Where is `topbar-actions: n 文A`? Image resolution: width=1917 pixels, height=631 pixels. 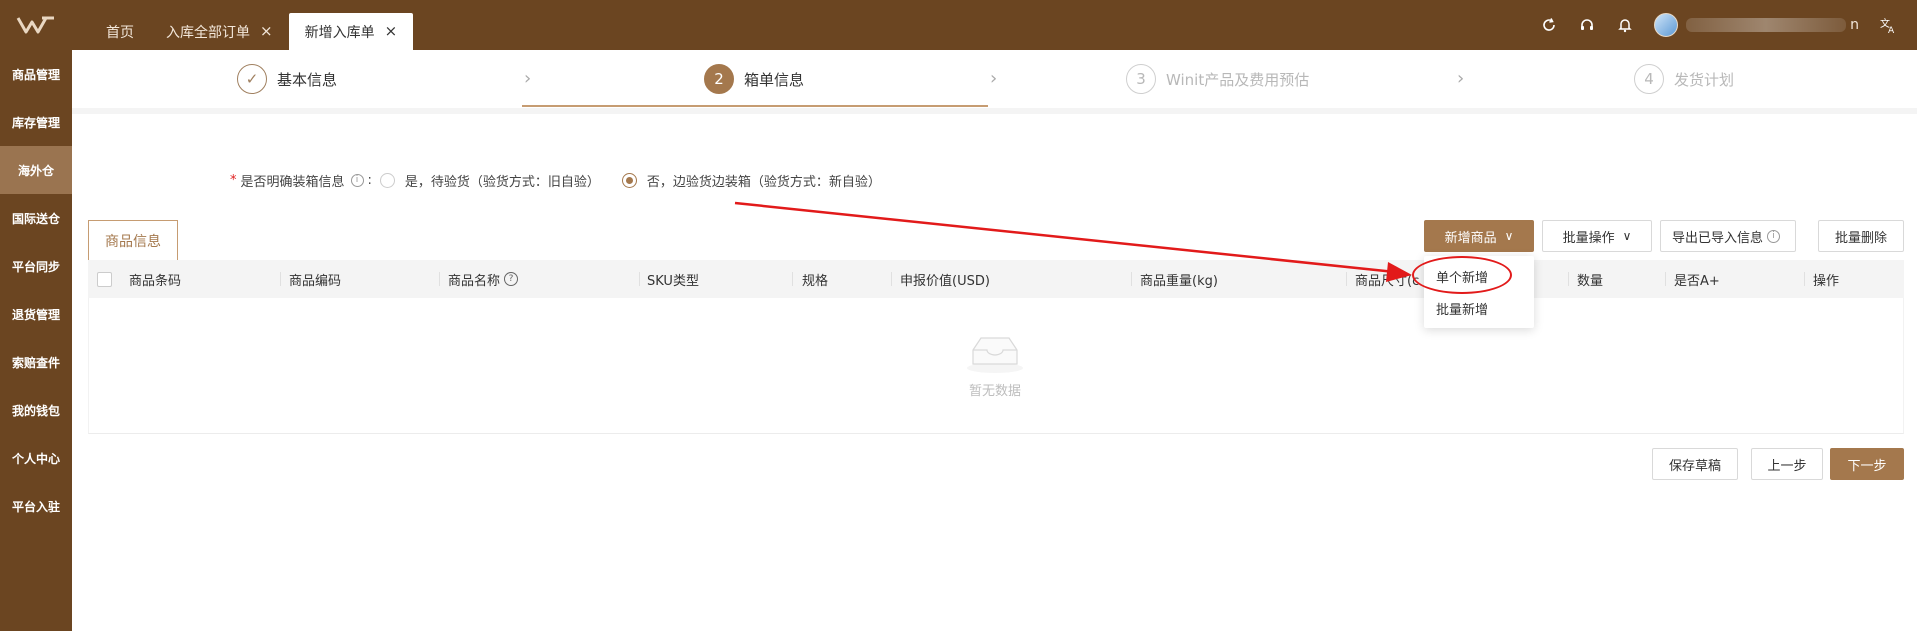
topbar-actions: n 文A is located at coordinates (1718, 25).